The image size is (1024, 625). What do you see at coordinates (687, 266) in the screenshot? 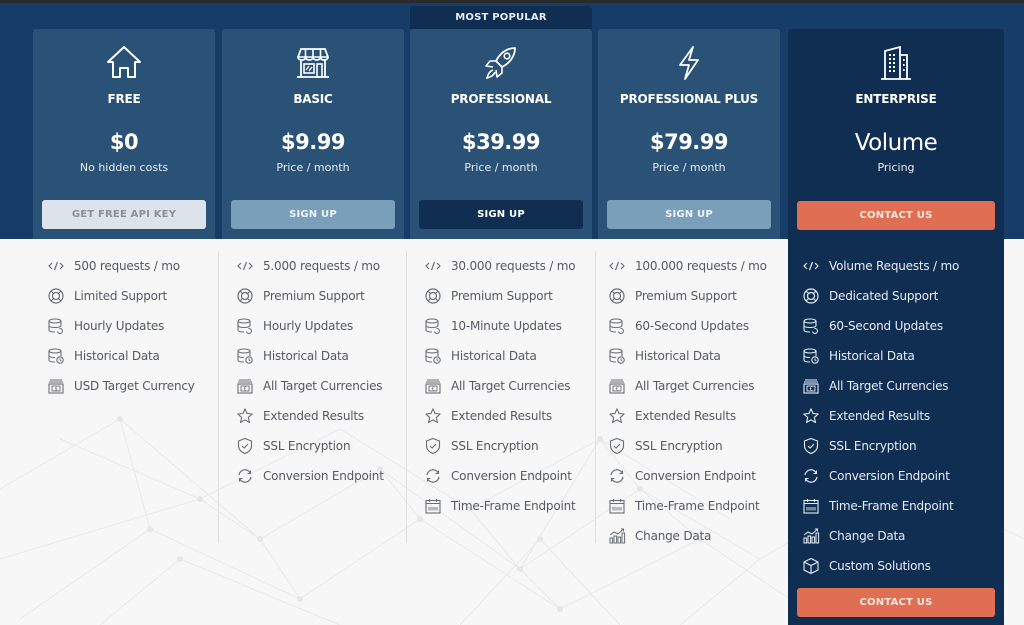
I see `feature-item: 100.000 requests / mo` at bounding box center [687, 266].